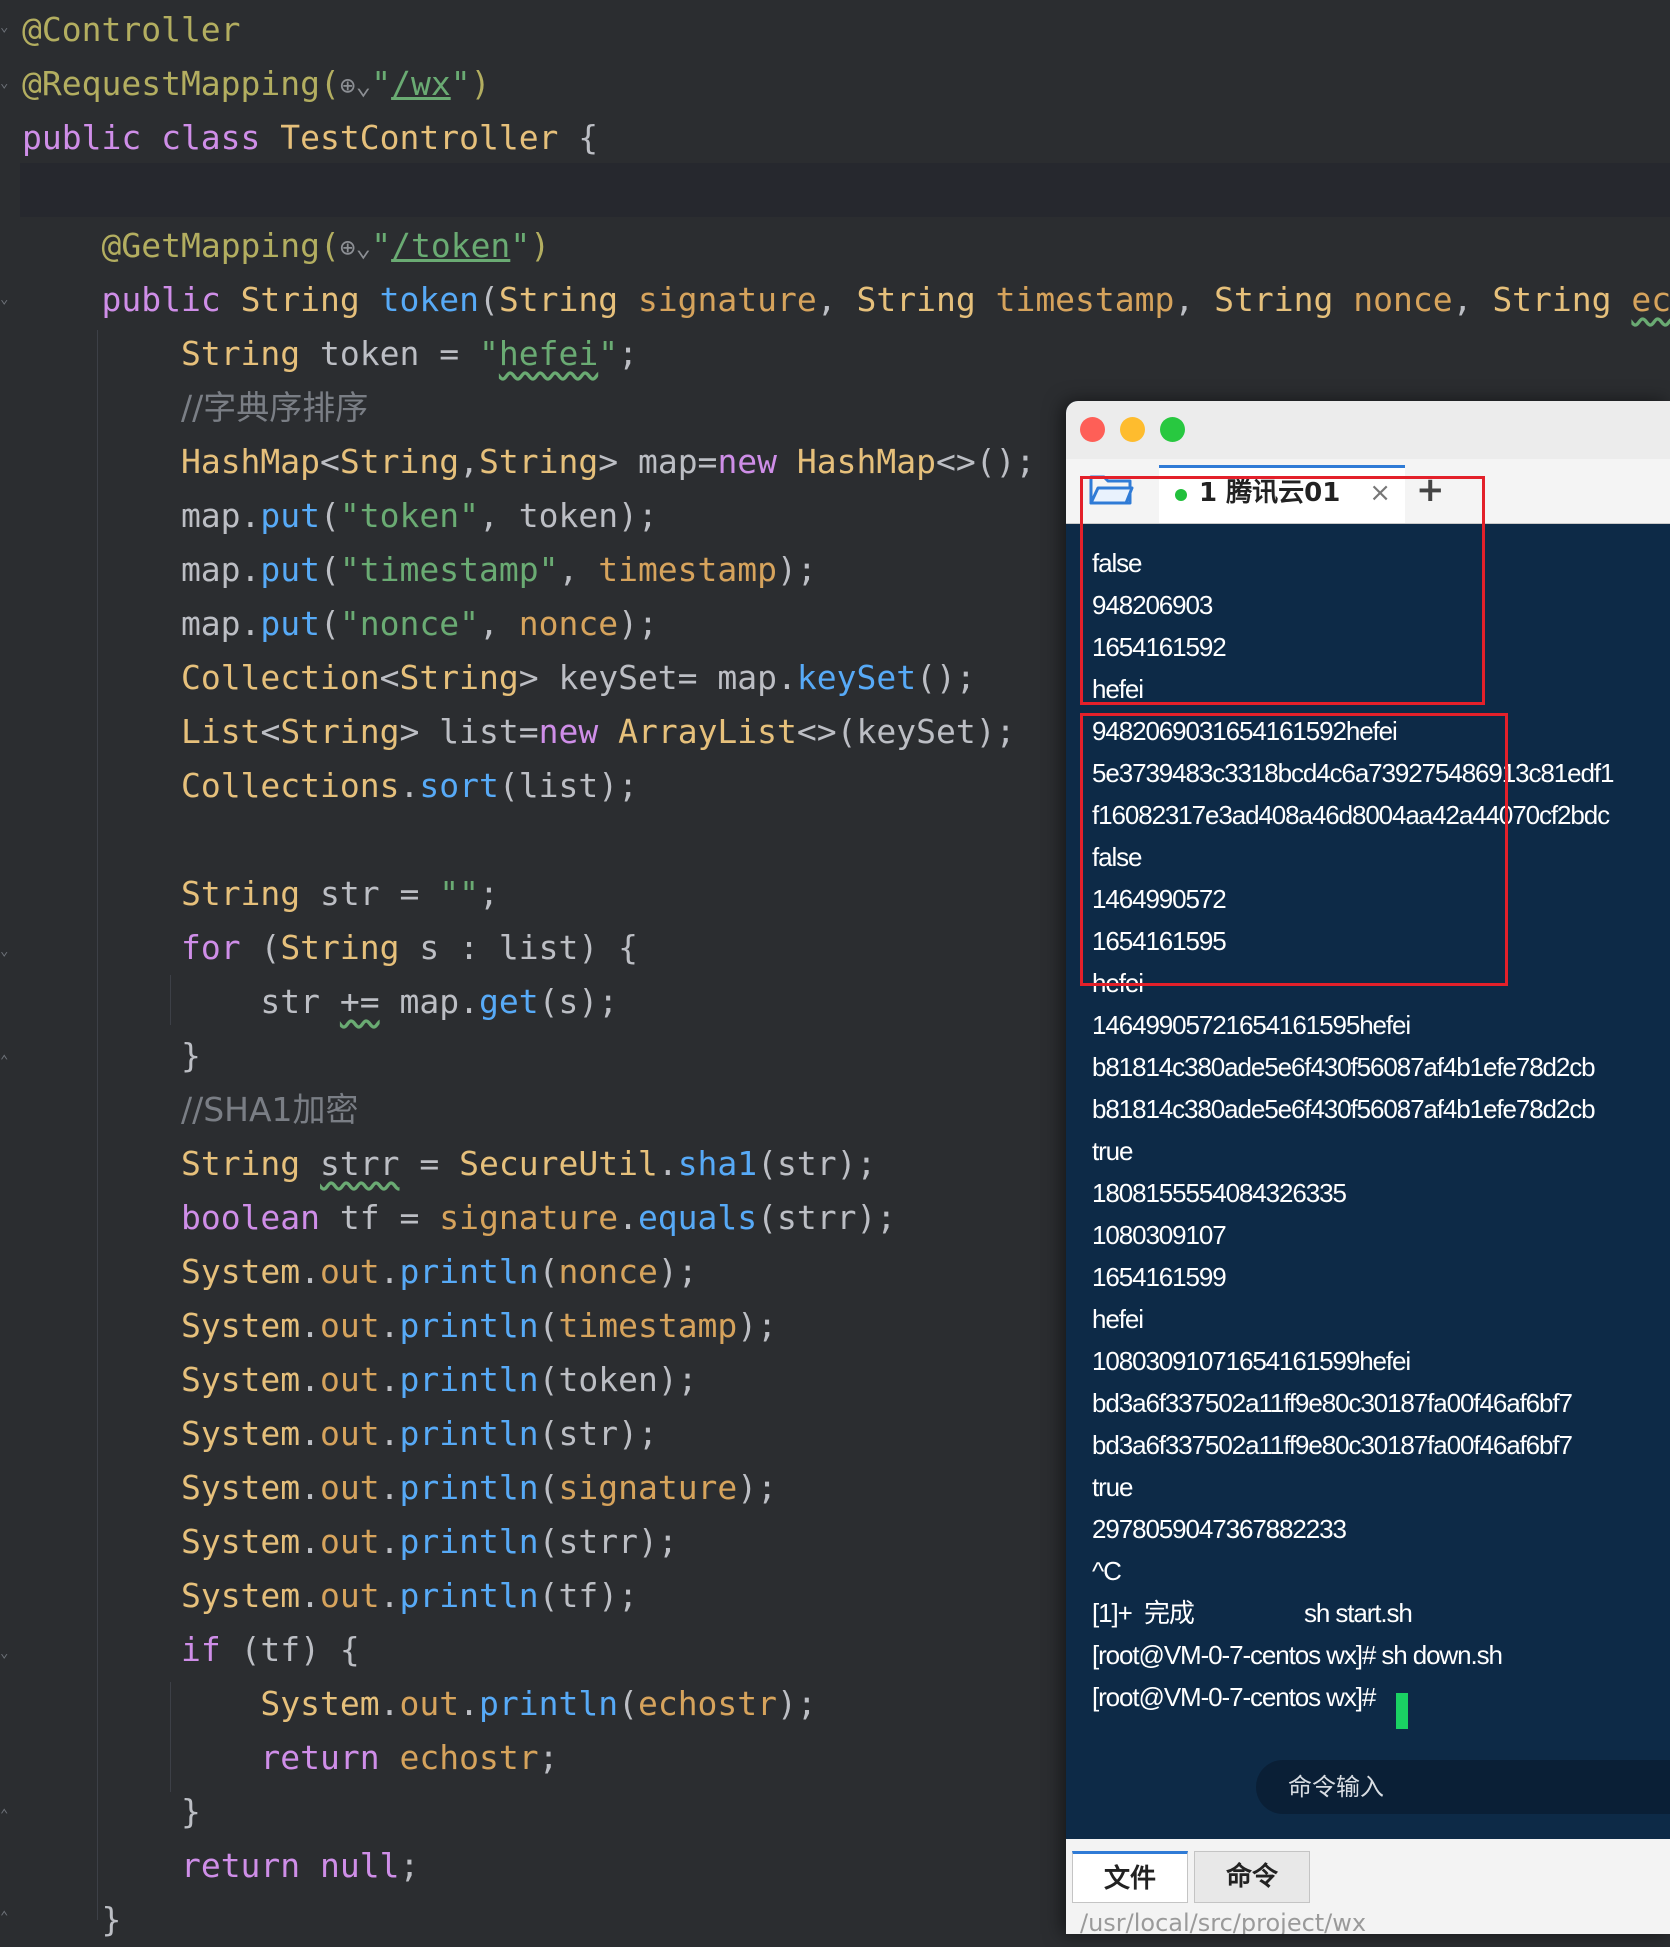  What do you see at coordinates (1113, 1151) in the screenshot?
I see `terminal-line: true` at bounding box center [1113, 1151].